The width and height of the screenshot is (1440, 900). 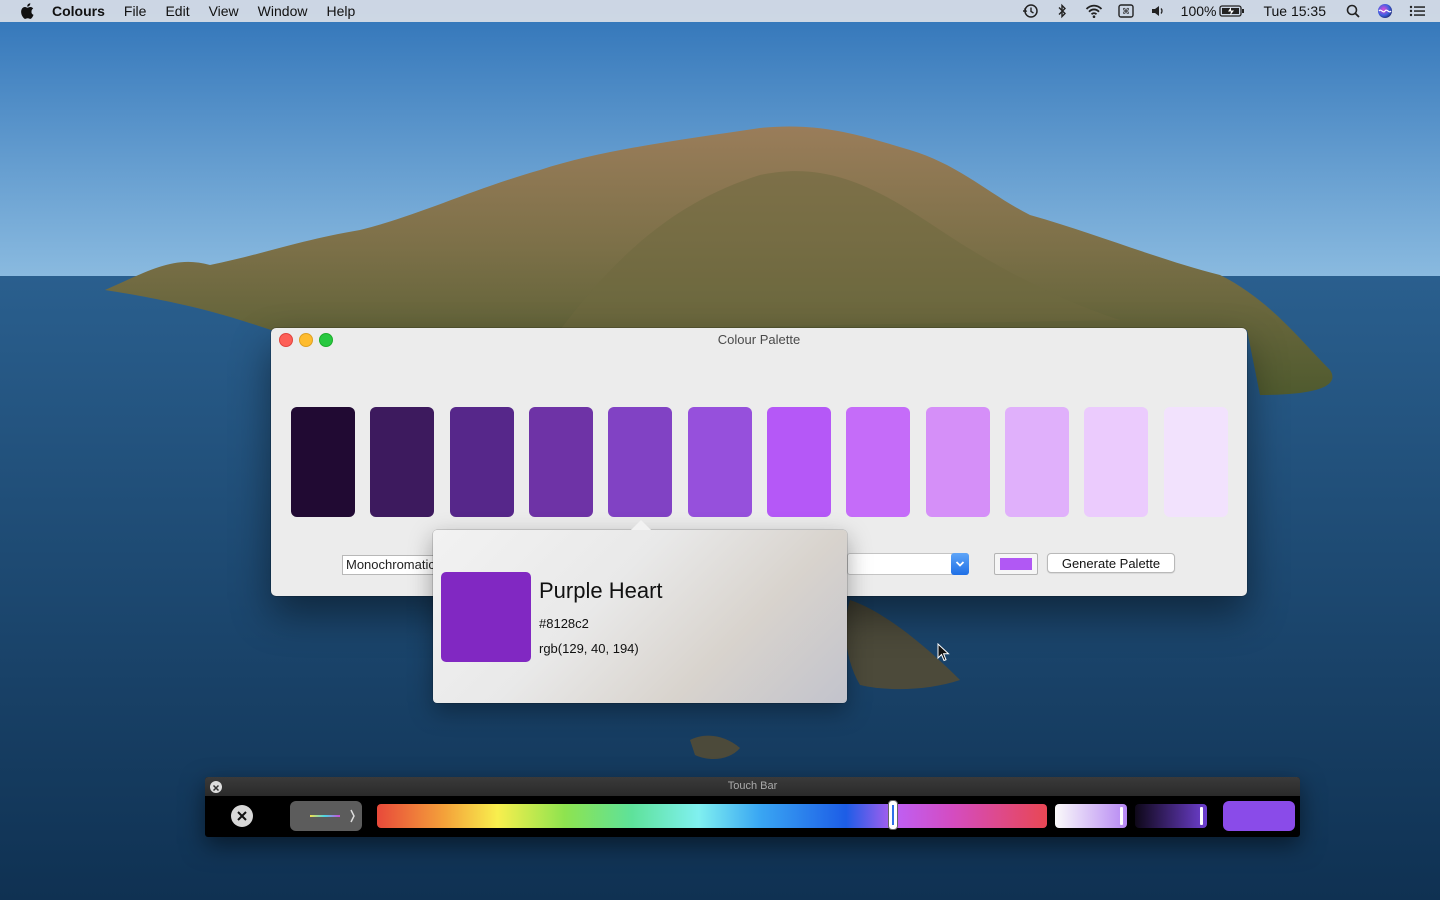 I want to click on touch-bar-title: Touch Bar, so click(x=752, y=786).